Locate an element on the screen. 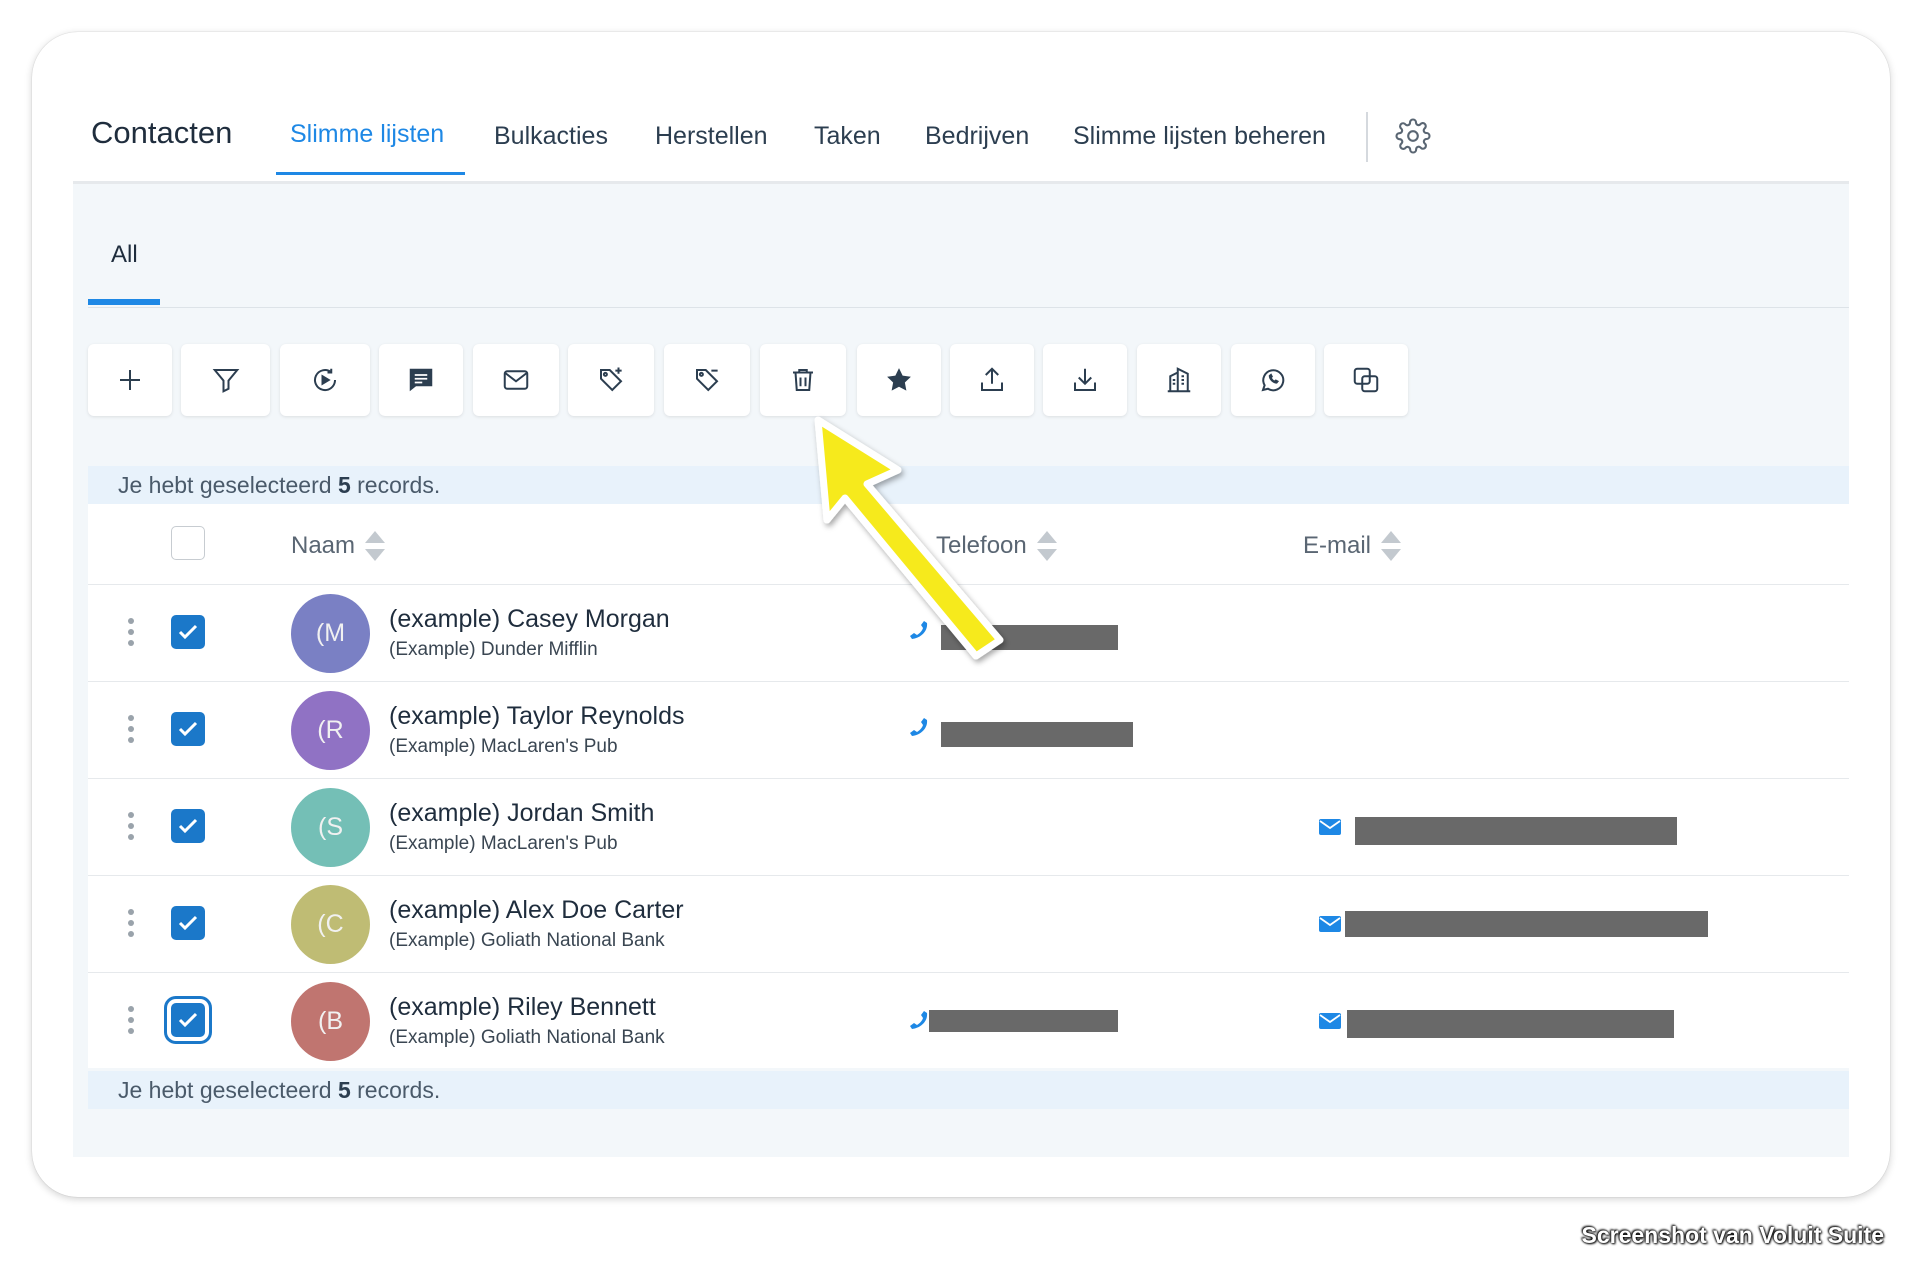  favorite-button is located at coordinates (899, 380).